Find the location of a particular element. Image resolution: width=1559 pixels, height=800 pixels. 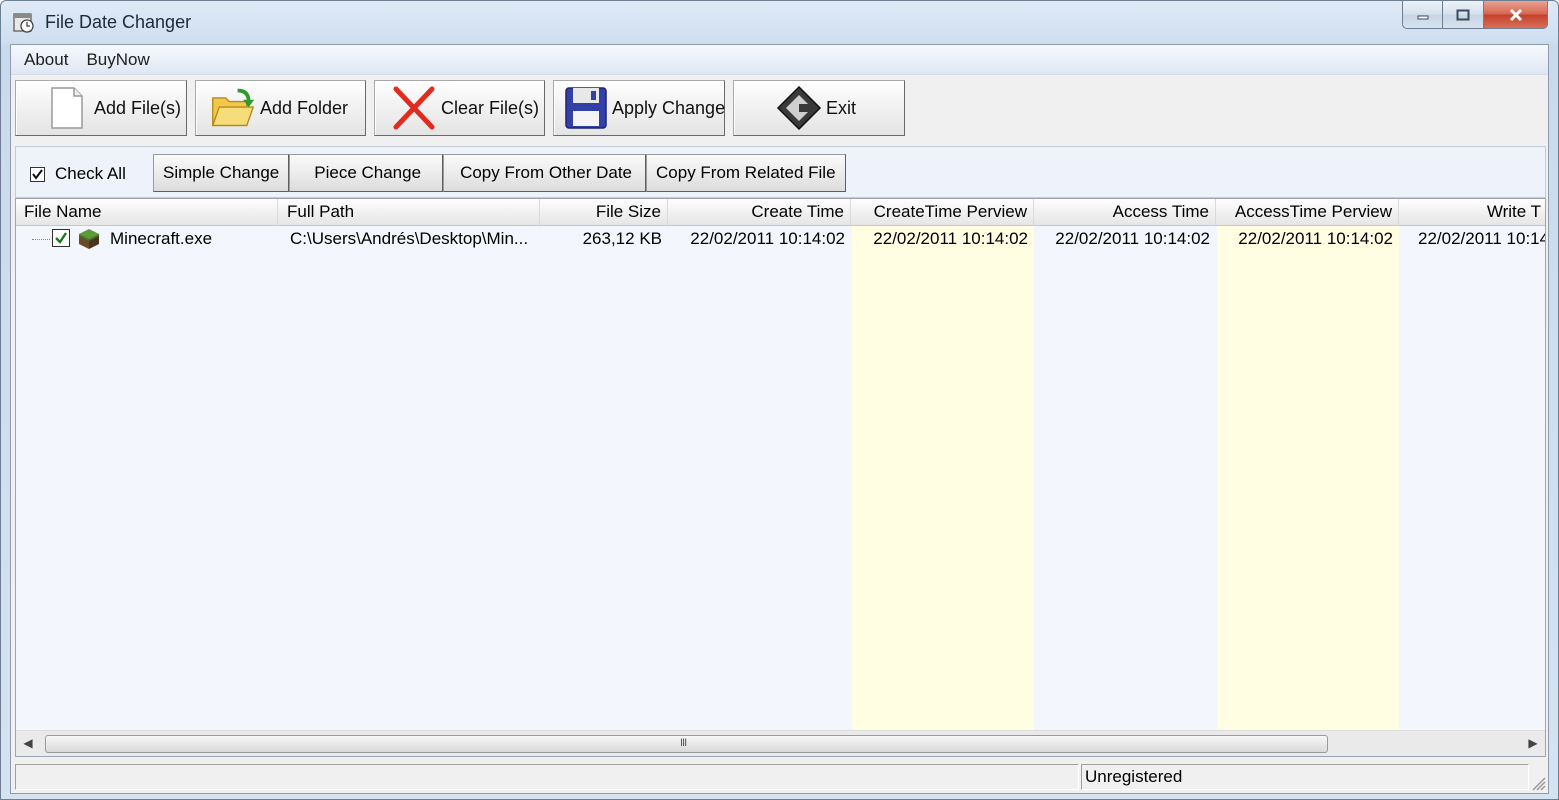

header-create-time: Create Time is located at coordinates (759, 212).